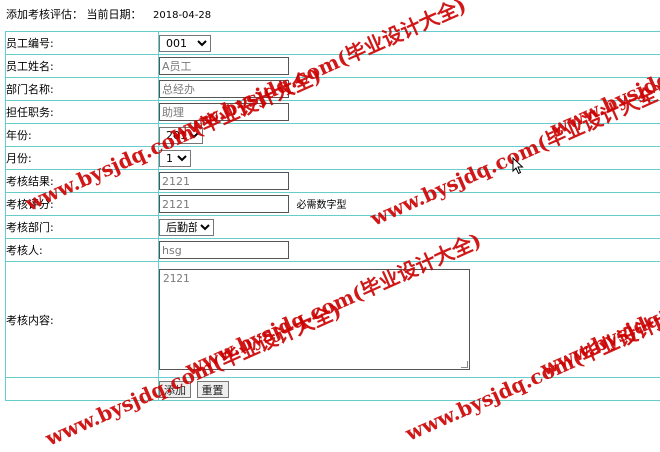  I want to click on content-textarea: 2121, so click(314, 319).